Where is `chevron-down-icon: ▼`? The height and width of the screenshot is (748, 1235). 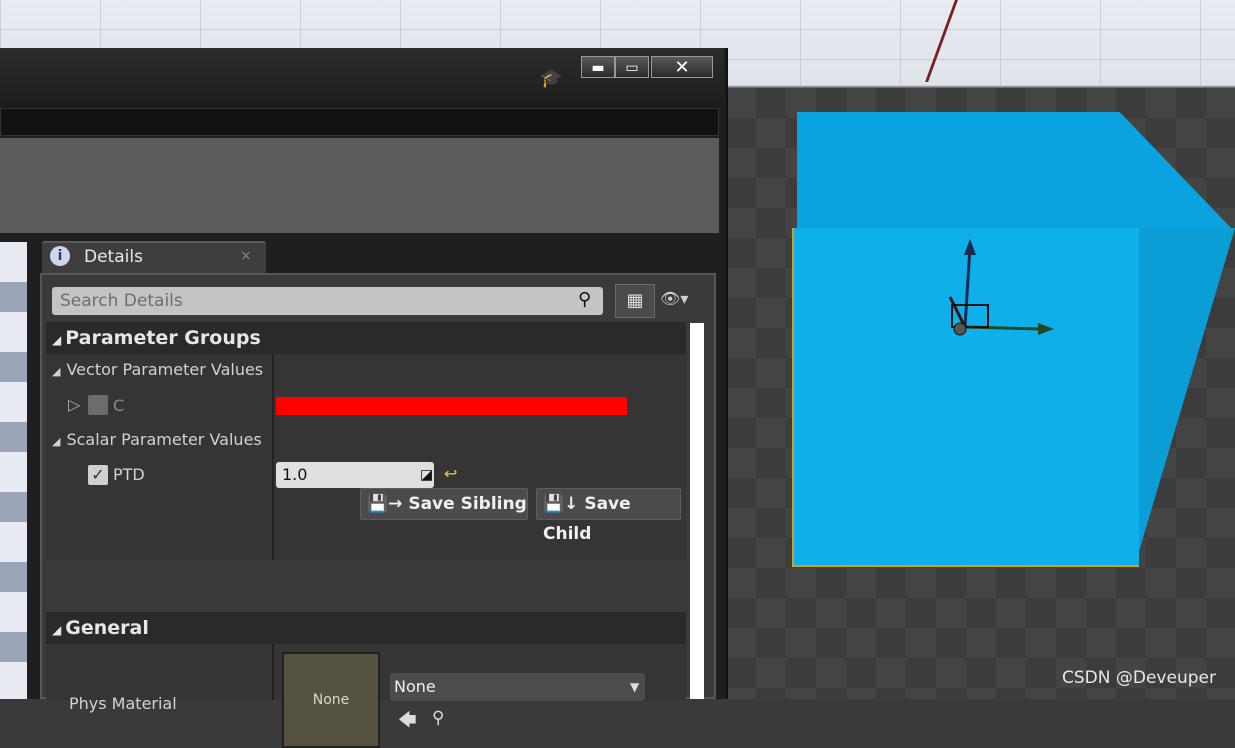 chevron-down-icon: ▼ is located at coordinates (635, 687).